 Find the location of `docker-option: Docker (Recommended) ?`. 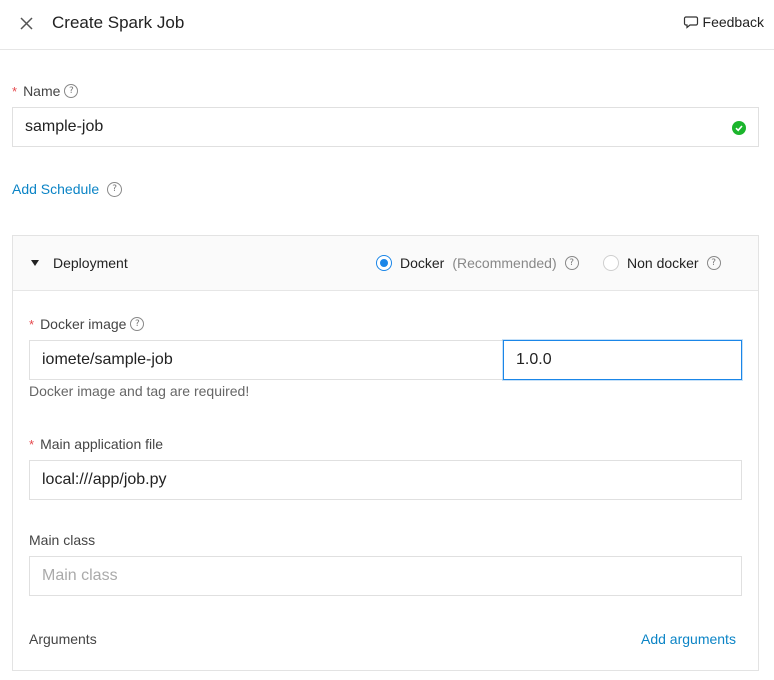

docker-option: Docker (Recommended) ? is located at coordinates (477, 263).